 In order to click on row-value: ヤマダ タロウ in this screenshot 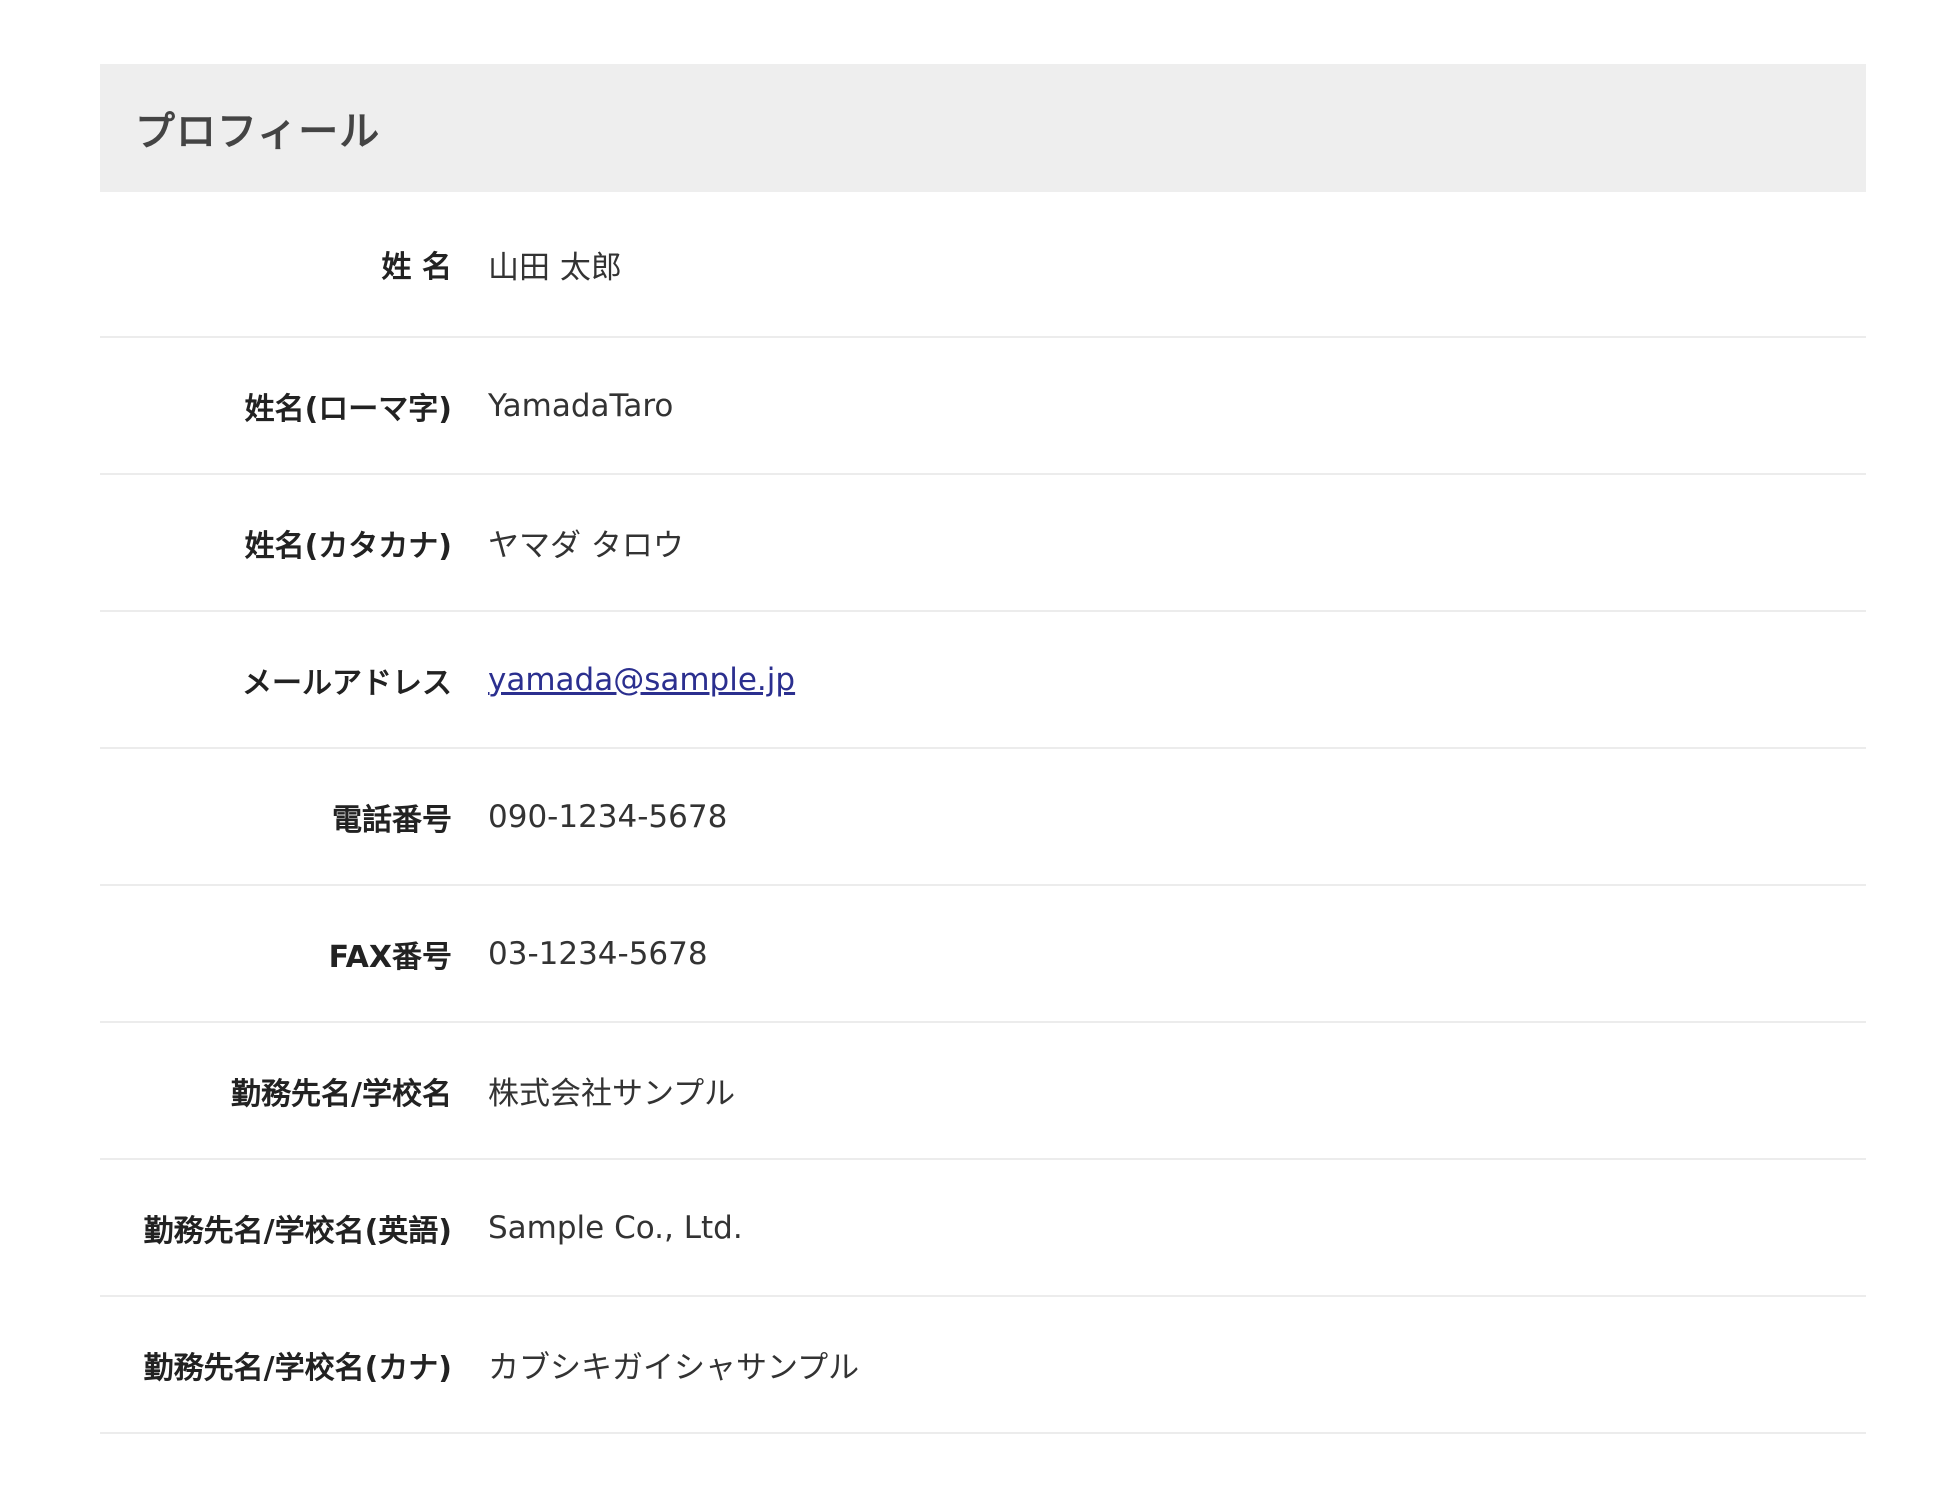, I will do `click(586, 546)`.